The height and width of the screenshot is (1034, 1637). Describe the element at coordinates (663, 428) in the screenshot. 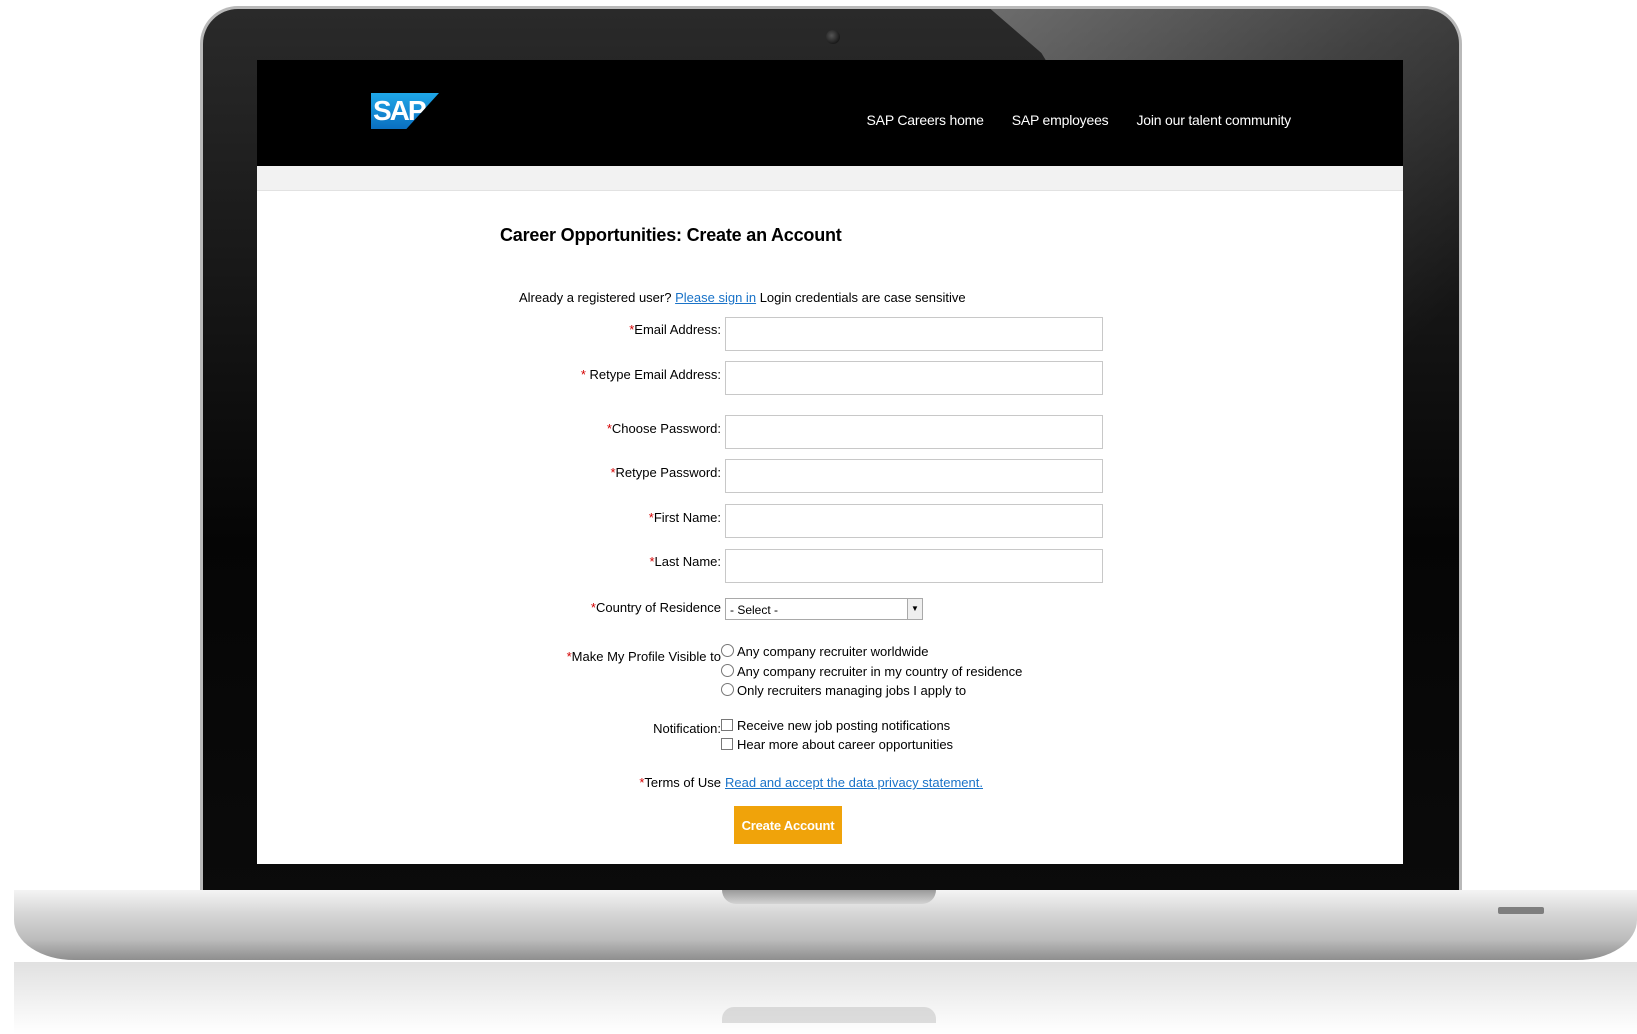

I see `password-label: *Choose Password:` at that location.